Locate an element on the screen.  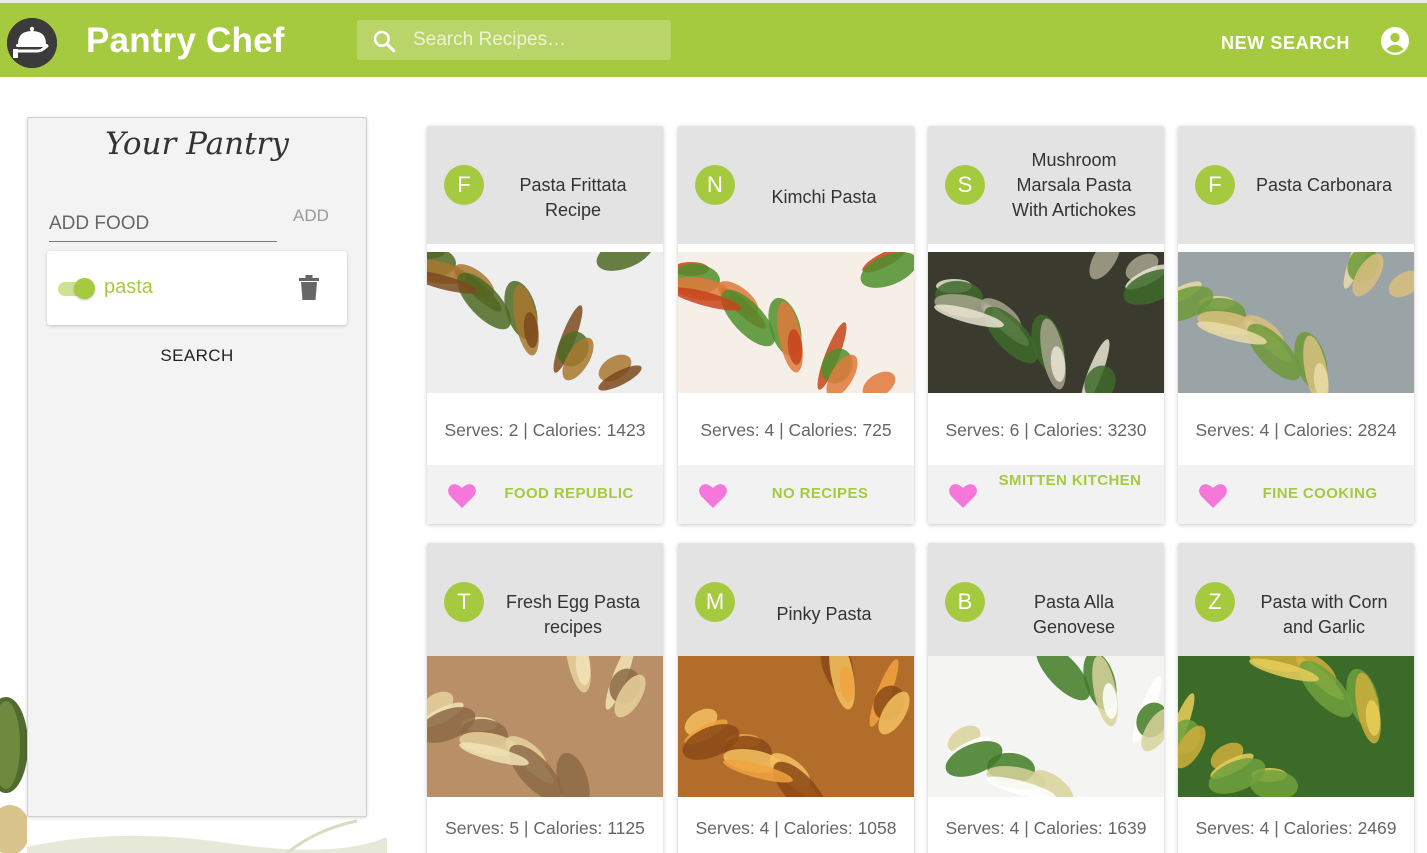
search-icon is located at coordinates (384, 41).